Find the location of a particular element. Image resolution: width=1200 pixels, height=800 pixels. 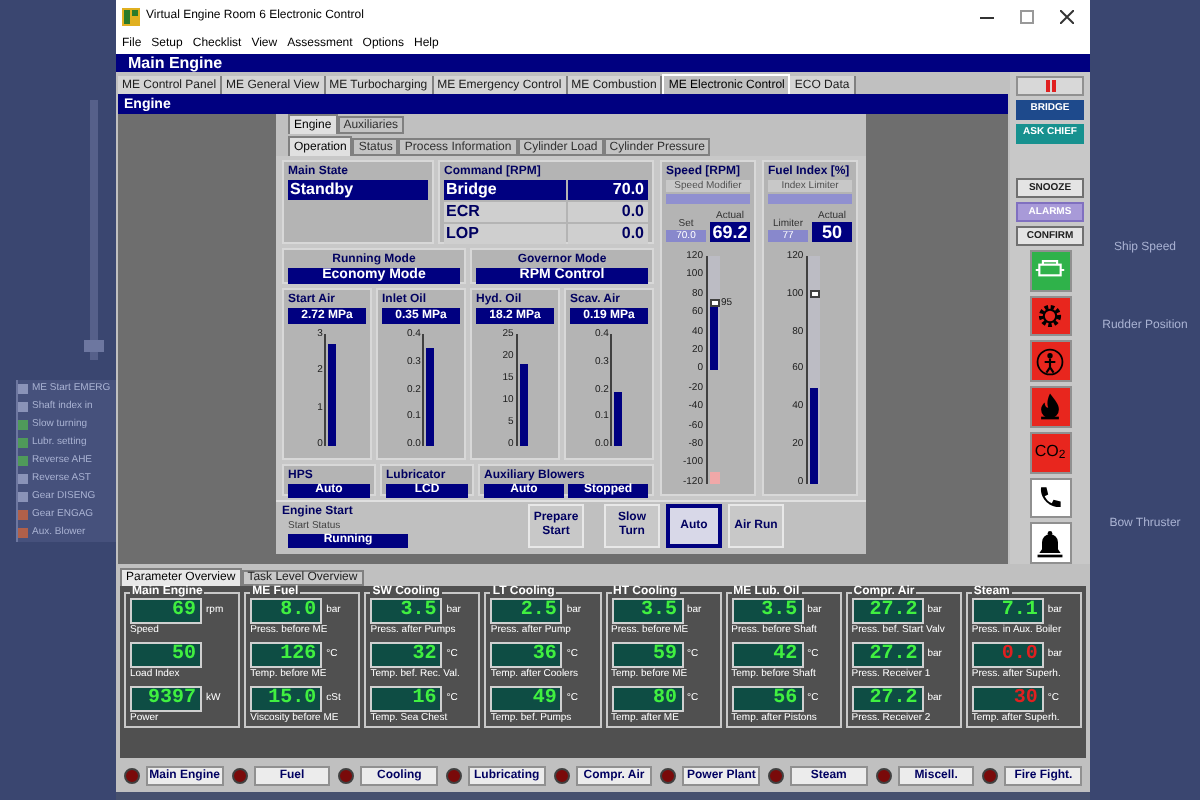

digital-display: 69 is located at coordinates (166, 611).